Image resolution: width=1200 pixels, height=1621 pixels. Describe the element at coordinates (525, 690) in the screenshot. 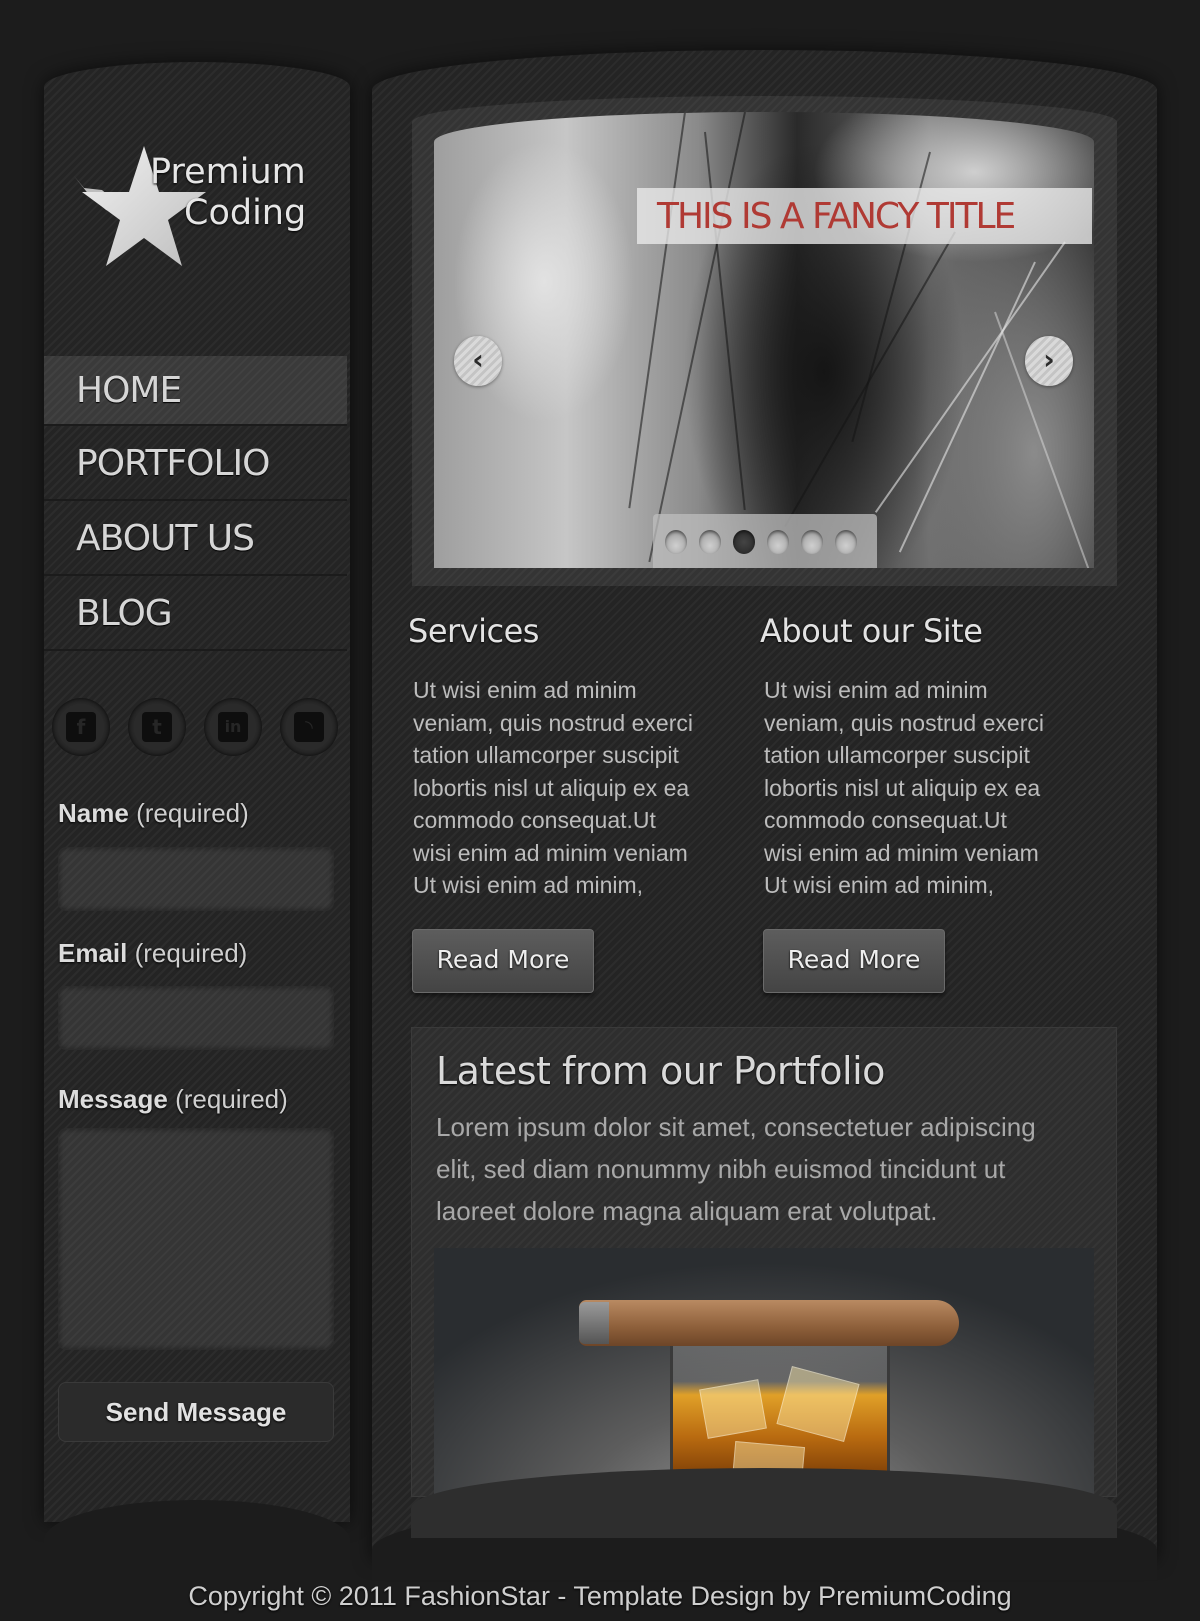

I see `services-line: Ut wisi enim ad minim` at that location.